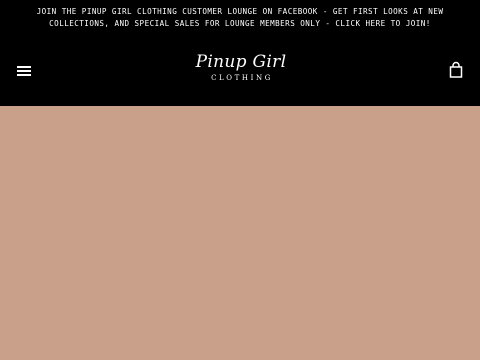 Image resolution: width=480 pixels, height=360 pixels. What do you see at coordinates (242, 78) in the screenshot?
I see `logo-subtitle-text: CLOTHING` at bounding box center [242, 78].